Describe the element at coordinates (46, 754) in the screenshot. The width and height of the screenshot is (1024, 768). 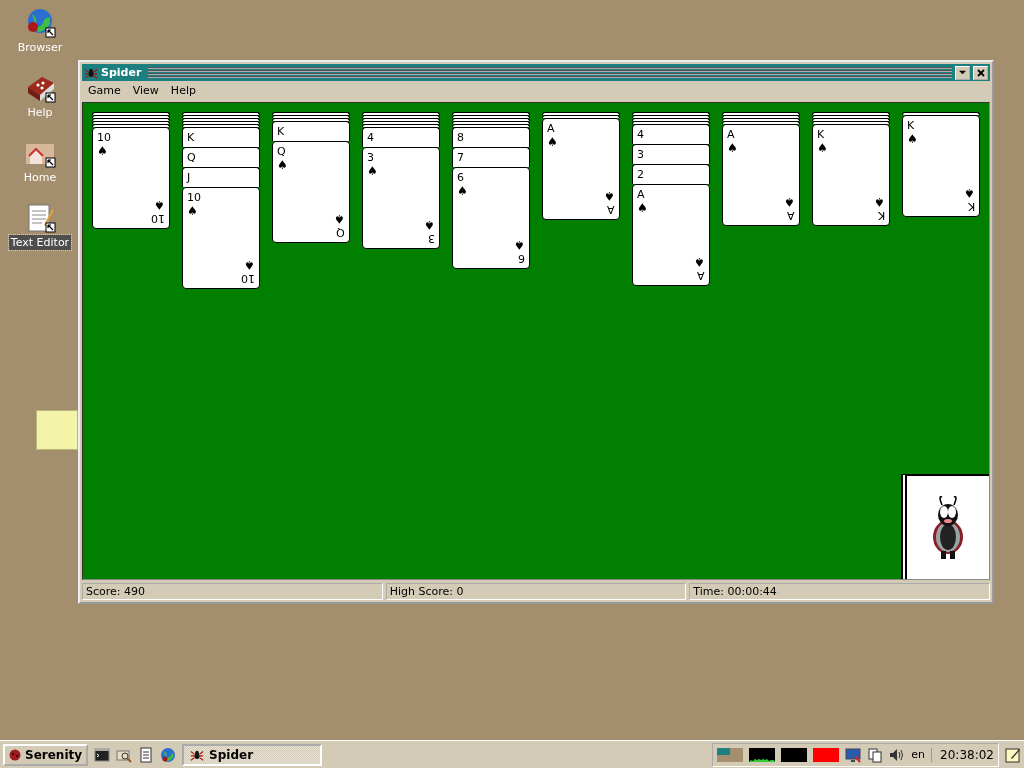
I see `start-button: Serenity` at that location.